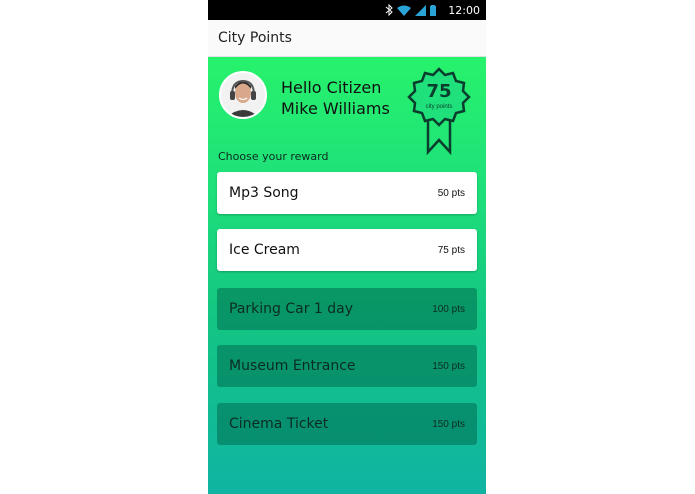 Image resolution: width=695 pixels, height=494 pixels. Describe the element at coordinates (451, 250) in the screenshot. I see `reward-points: 75 pts` at that location.